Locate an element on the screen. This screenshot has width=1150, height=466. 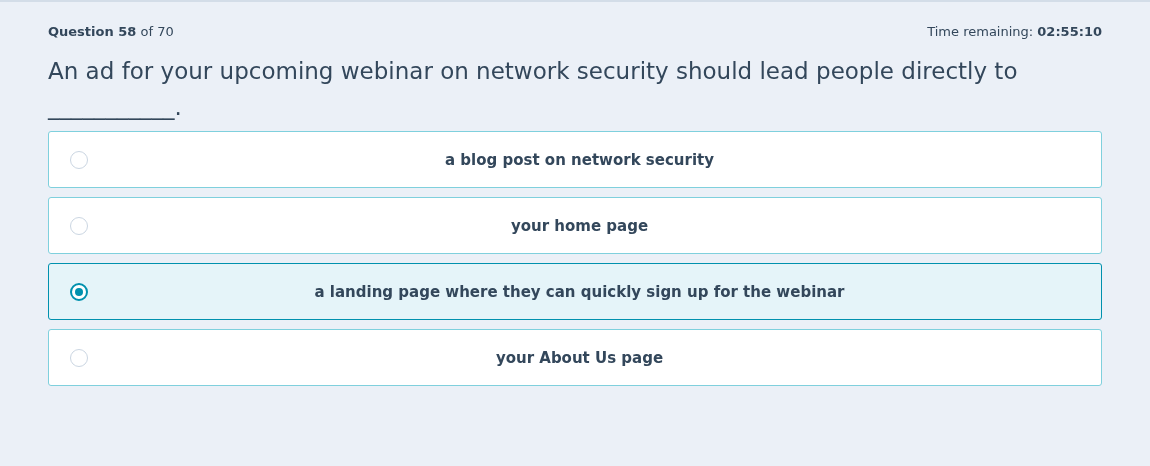
question-text: An ad for your upcoming webinar on network security should lead people directly to ___________. is located at coordinates (533, 89).